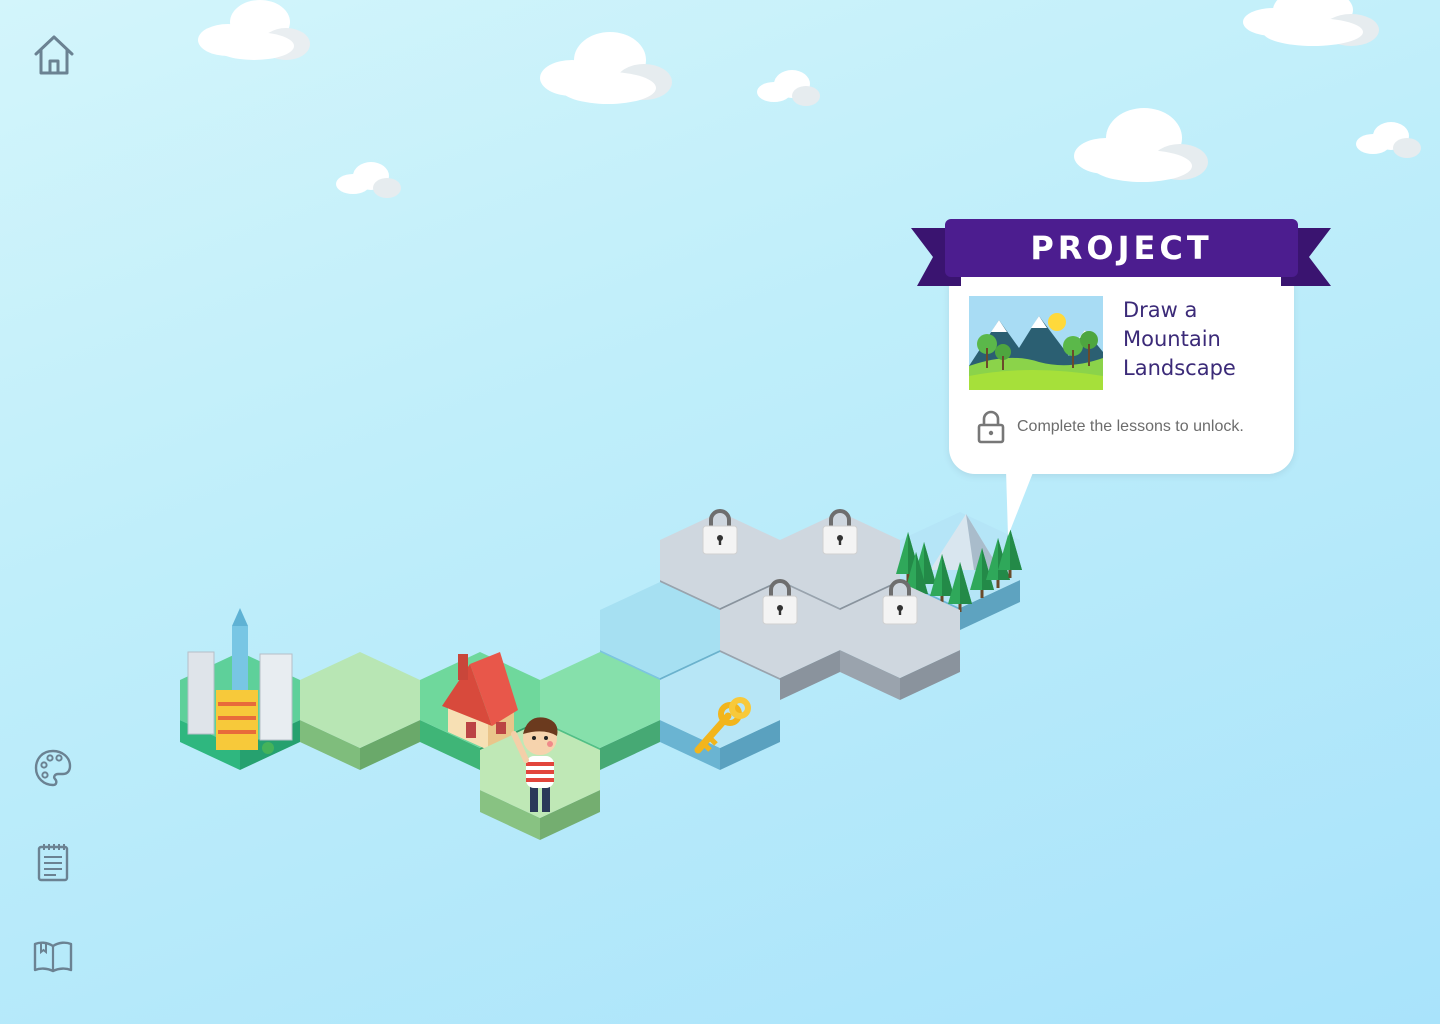 The width and height of the screenshot is (1440, 1024). Describe the element at coordinates (991, 427) in the screenshot. I see `padlock-icon` at that location.